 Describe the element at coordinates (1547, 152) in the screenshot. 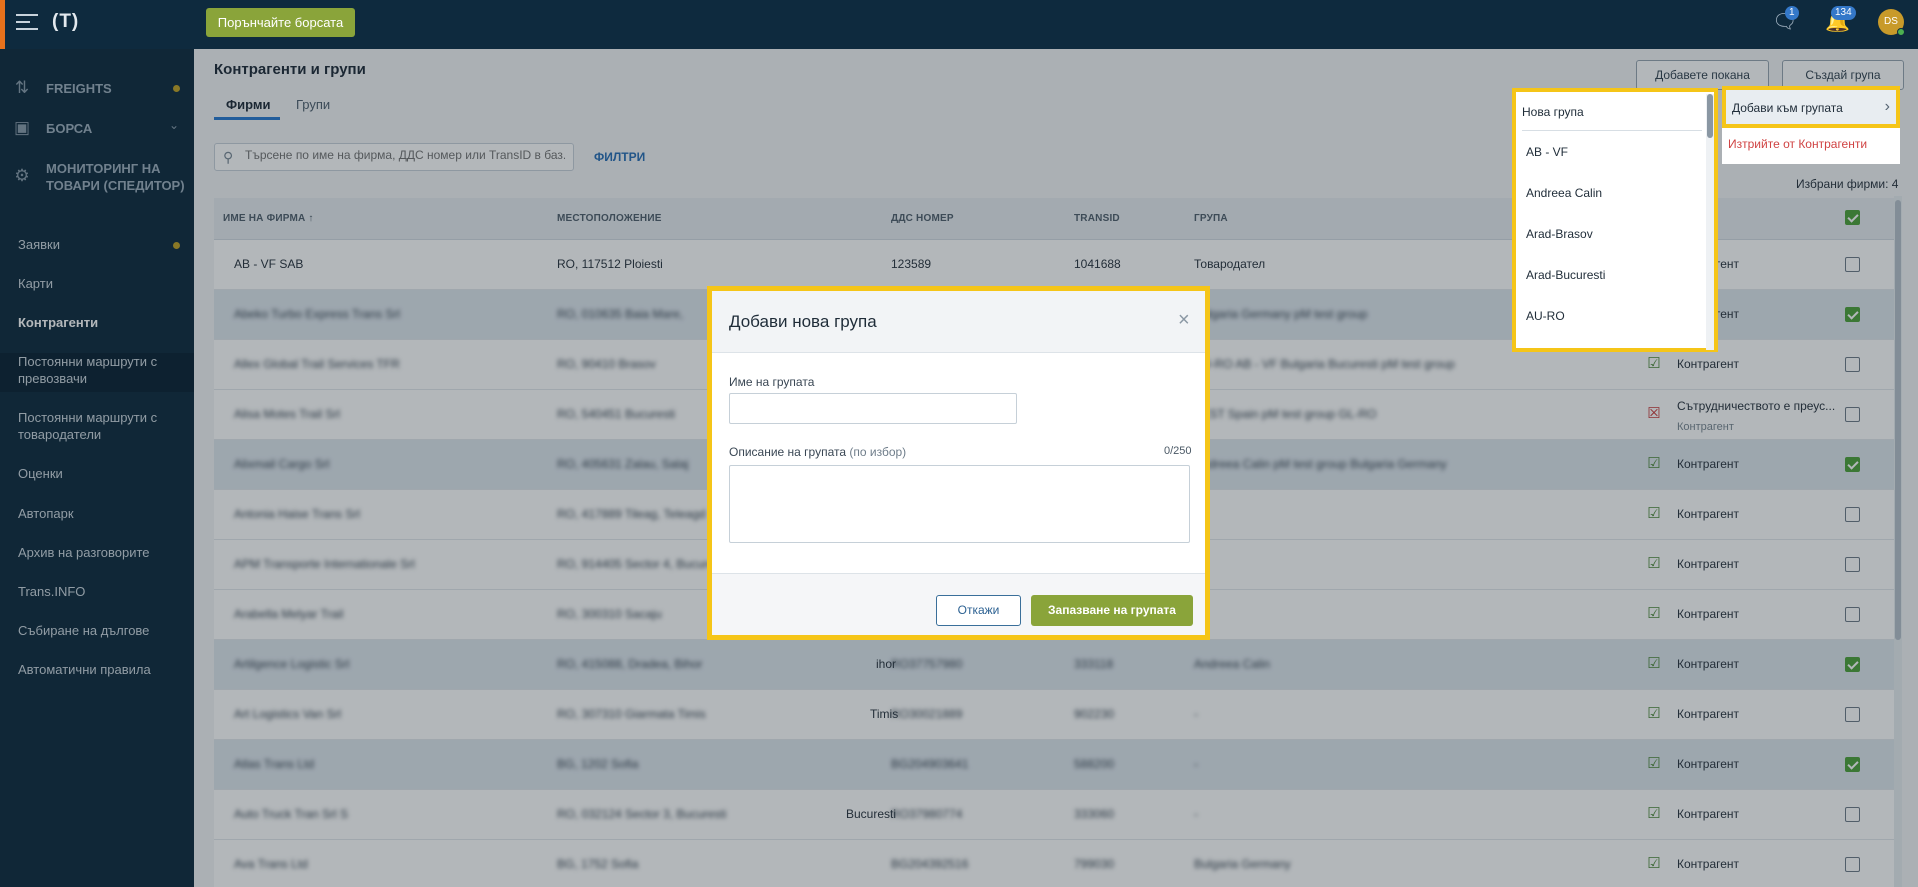

I see `dropdown-group-item: AB - VF` at that location.